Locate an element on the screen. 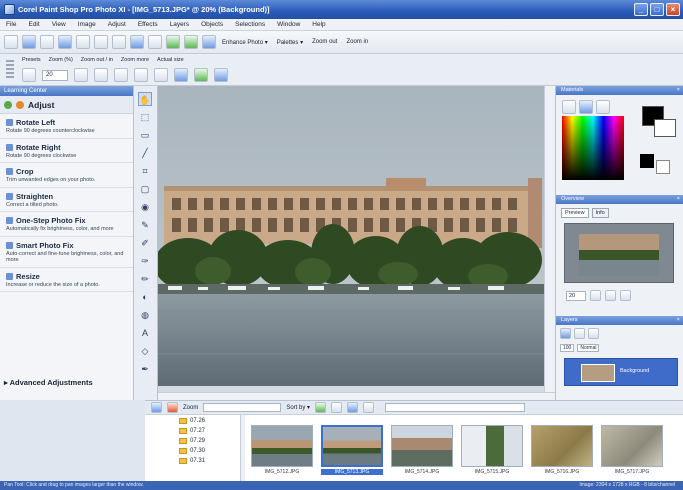 This screenshot has height=490, width=683. thumbnail-item: IMG_5716.JPG is located at coordinates (562, 453).